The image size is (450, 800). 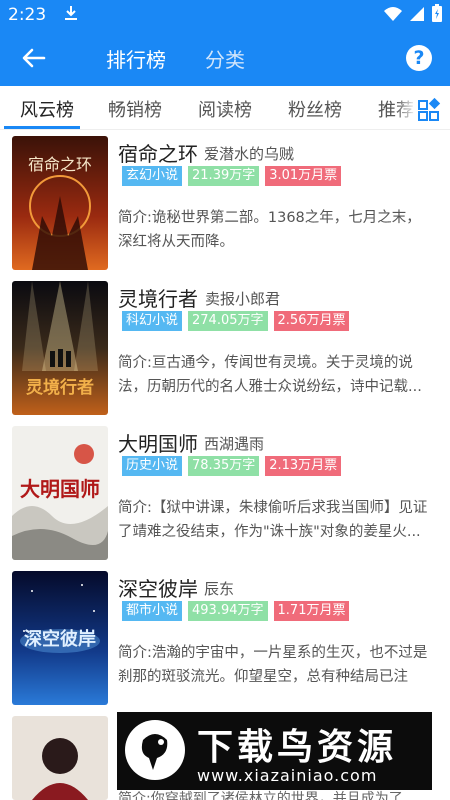 What do you see at coordinates (158, 152) in the screenshot?
I see `book-title: 宿命之环` at bounding box center [158, 152].